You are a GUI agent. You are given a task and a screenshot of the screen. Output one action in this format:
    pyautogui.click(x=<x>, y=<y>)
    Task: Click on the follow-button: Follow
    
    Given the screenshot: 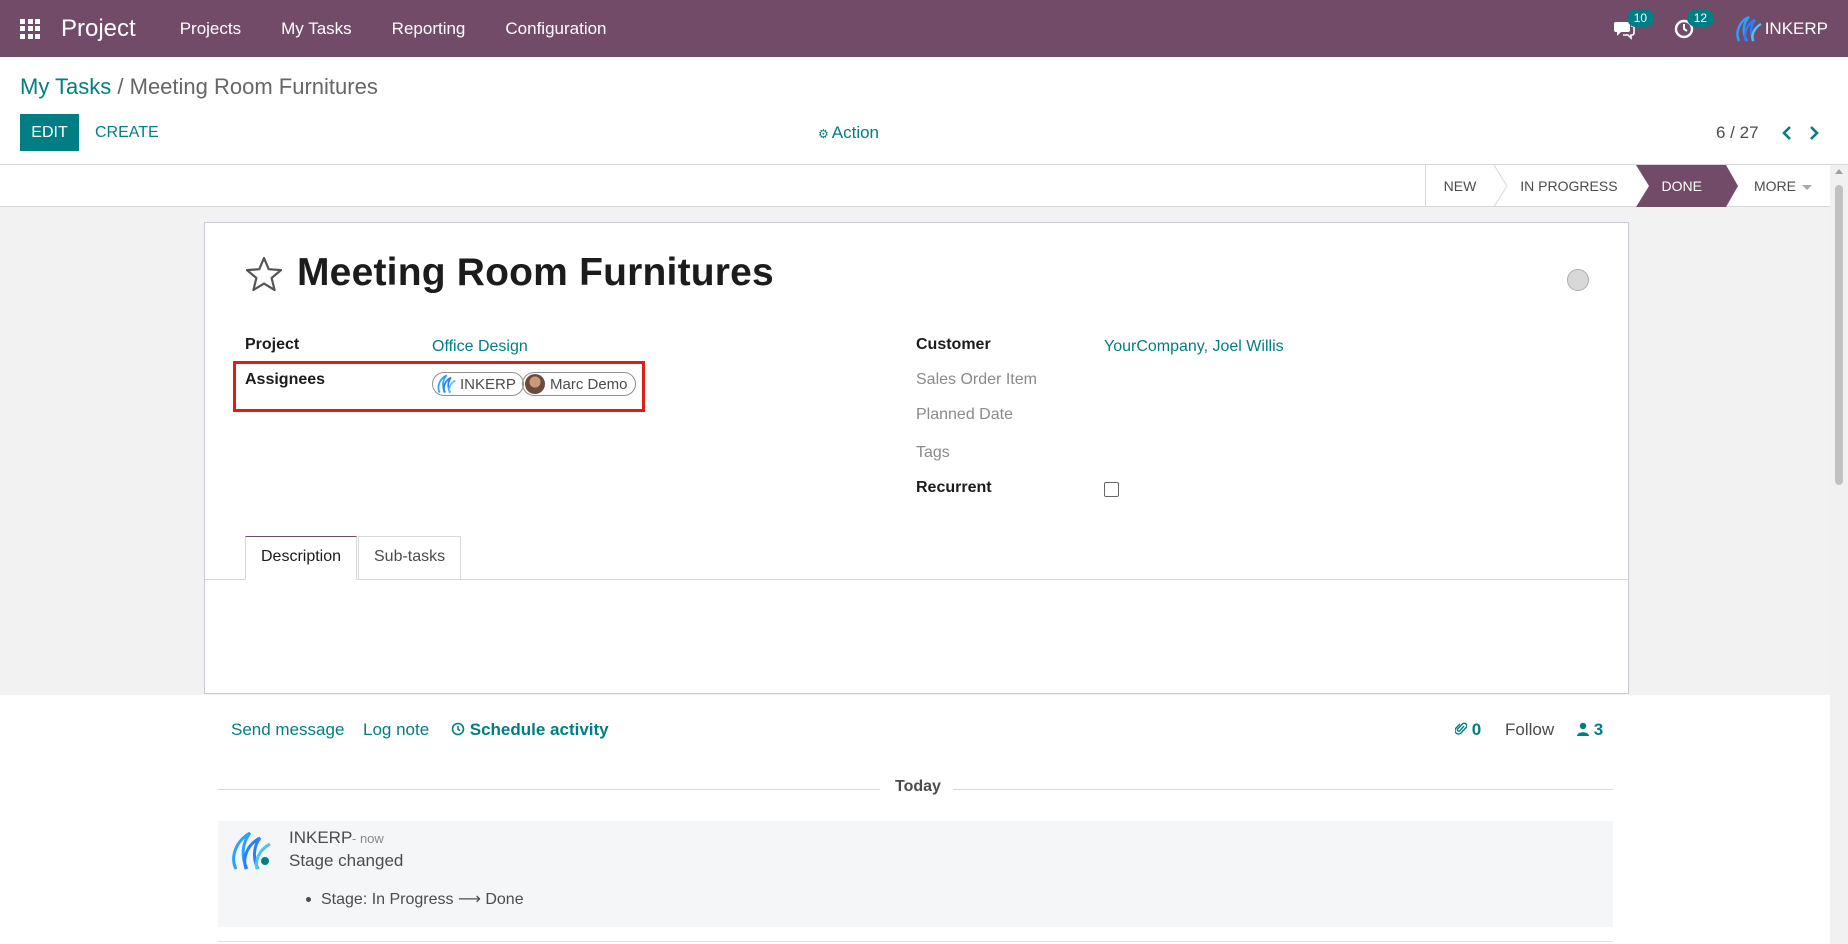 What is the action you would take?
    pyautogui.click(x=1529, y=730)
    